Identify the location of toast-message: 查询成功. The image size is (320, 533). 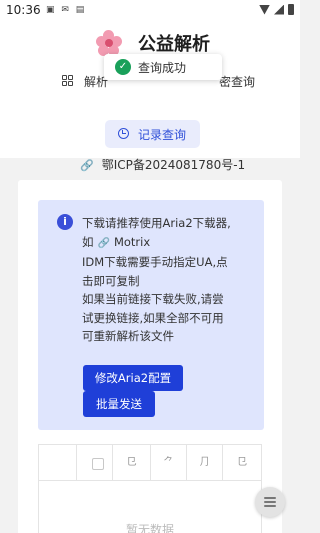
(162, 68).